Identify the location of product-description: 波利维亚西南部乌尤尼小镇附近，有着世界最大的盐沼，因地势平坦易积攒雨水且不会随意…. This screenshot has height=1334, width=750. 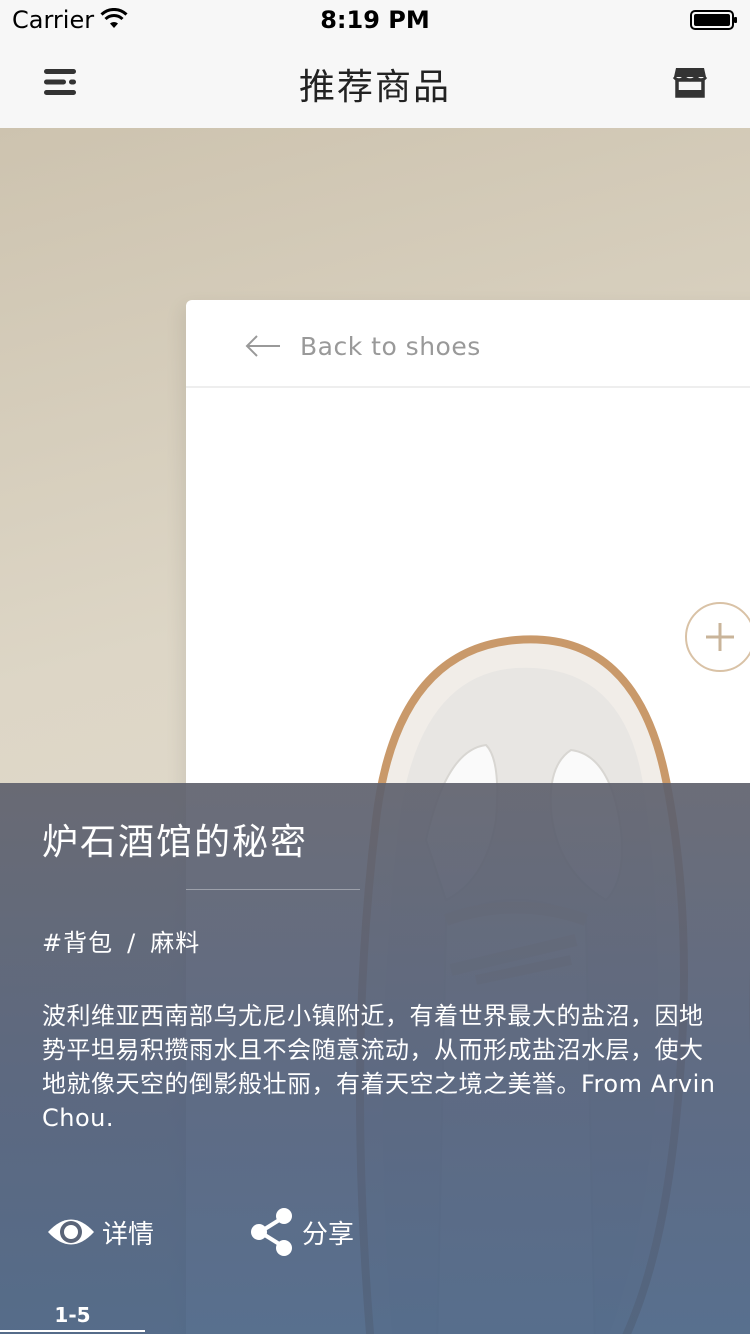
(379, 1067).